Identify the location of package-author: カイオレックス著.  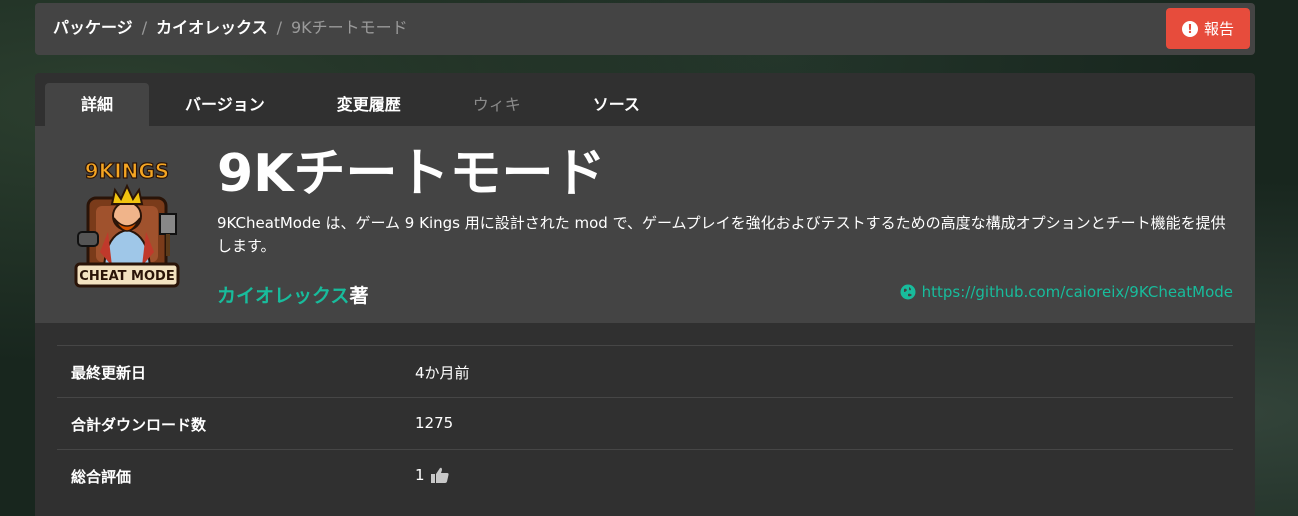
(292, 294).